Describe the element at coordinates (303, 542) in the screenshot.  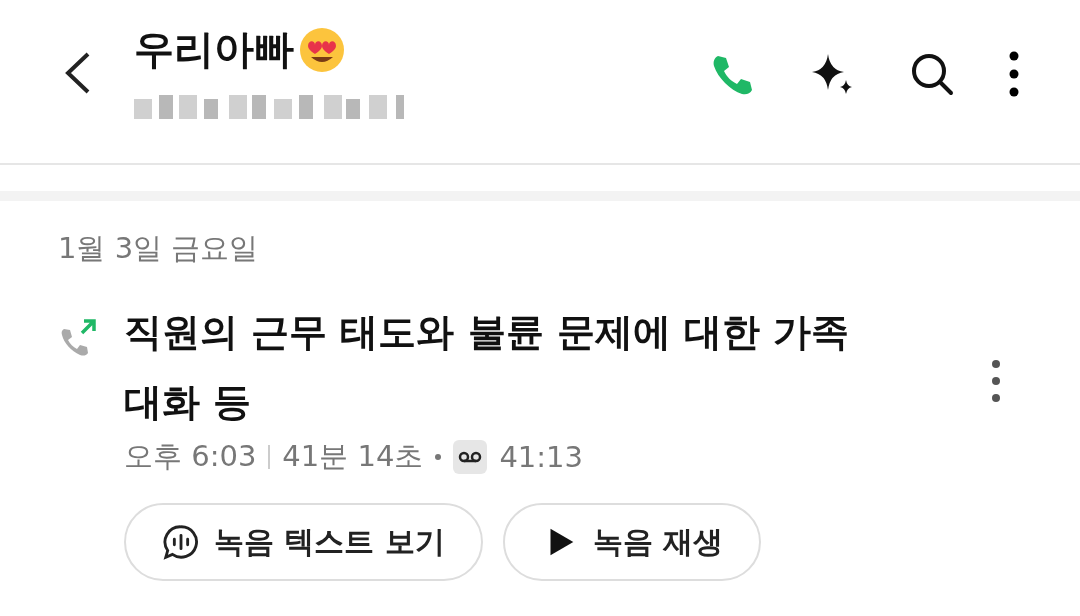
I see `transcript-button: 녹음 텍스트 보기` at that location.